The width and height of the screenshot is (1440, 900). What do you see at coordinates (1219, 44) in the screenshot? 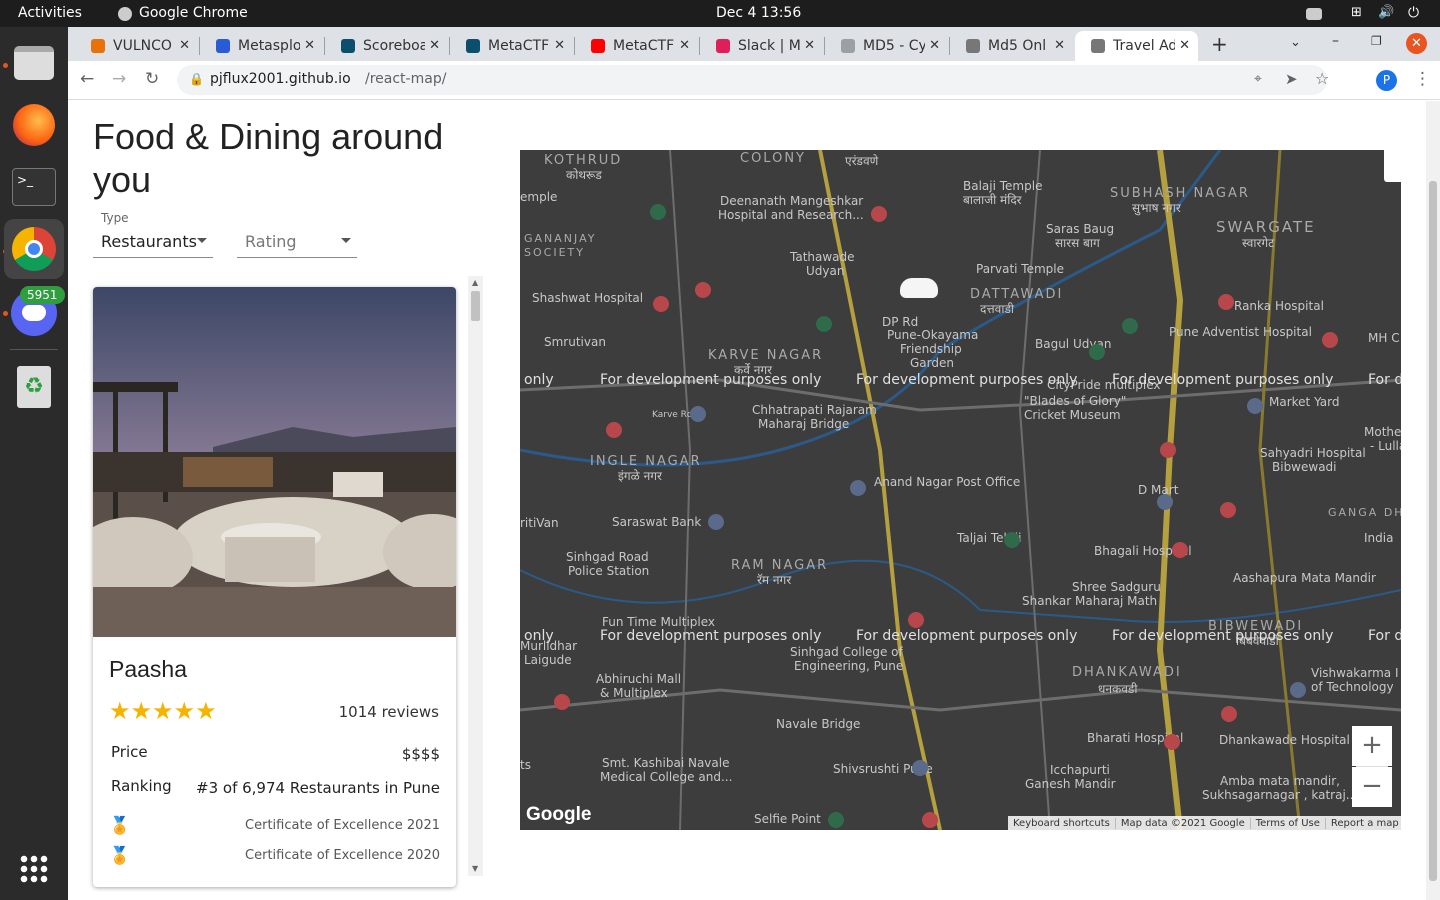
I see `new-tab-button: +` at bounding box center [1219, 44].